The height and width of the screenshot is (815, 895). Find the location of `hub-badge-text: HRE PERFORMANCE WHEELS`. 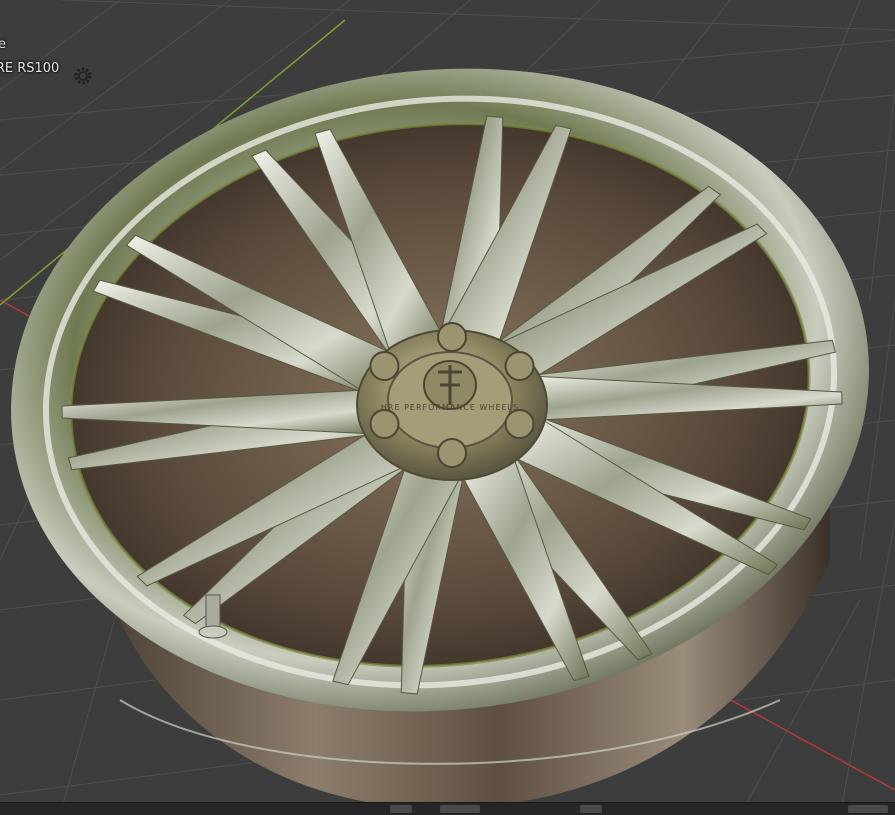

hub-badge-text: HRE PERFORMANCE WHEELS is located at coordinates (450, 407).